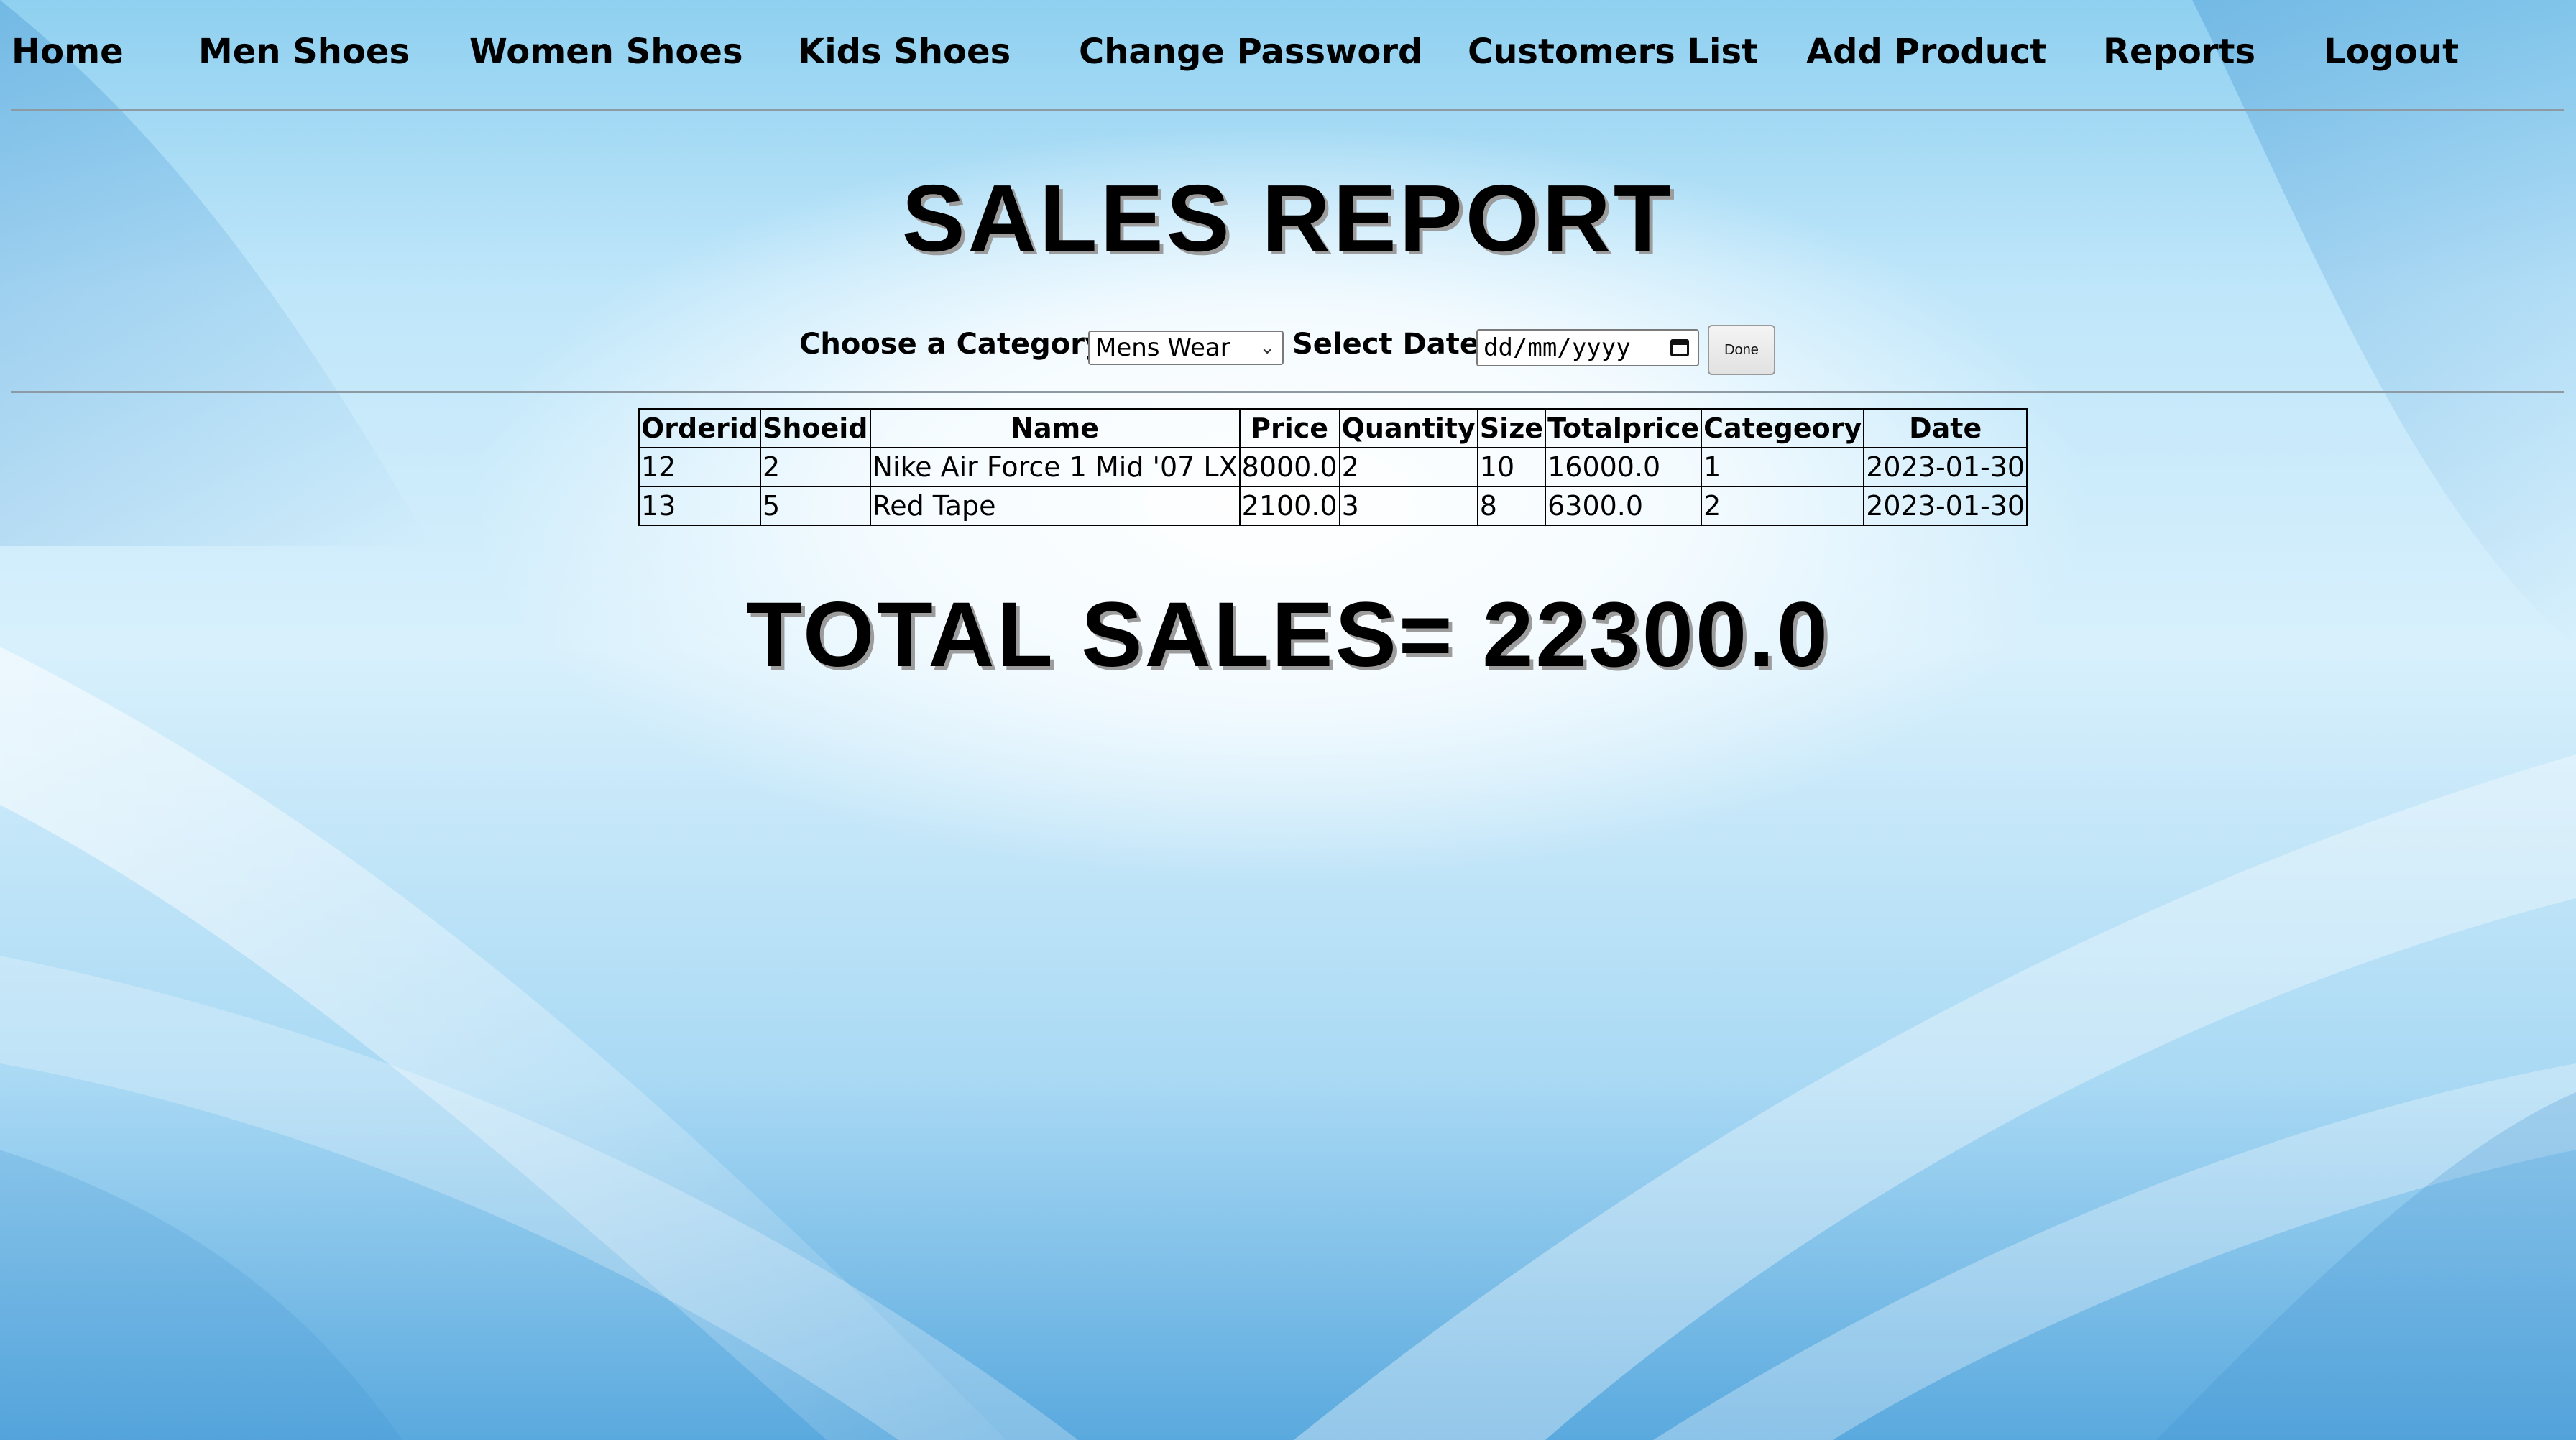 Image resolution: width=2576 pixels, height=1440 pixels. Describe the element at coordinates (815, 428) in the screenshot. I see `header-shoeid: Shoeid` at that location.